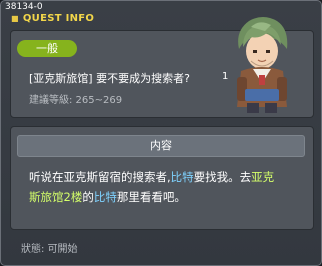  I want to click on window-title: ■ QUEST INFO, so click(52, 18).